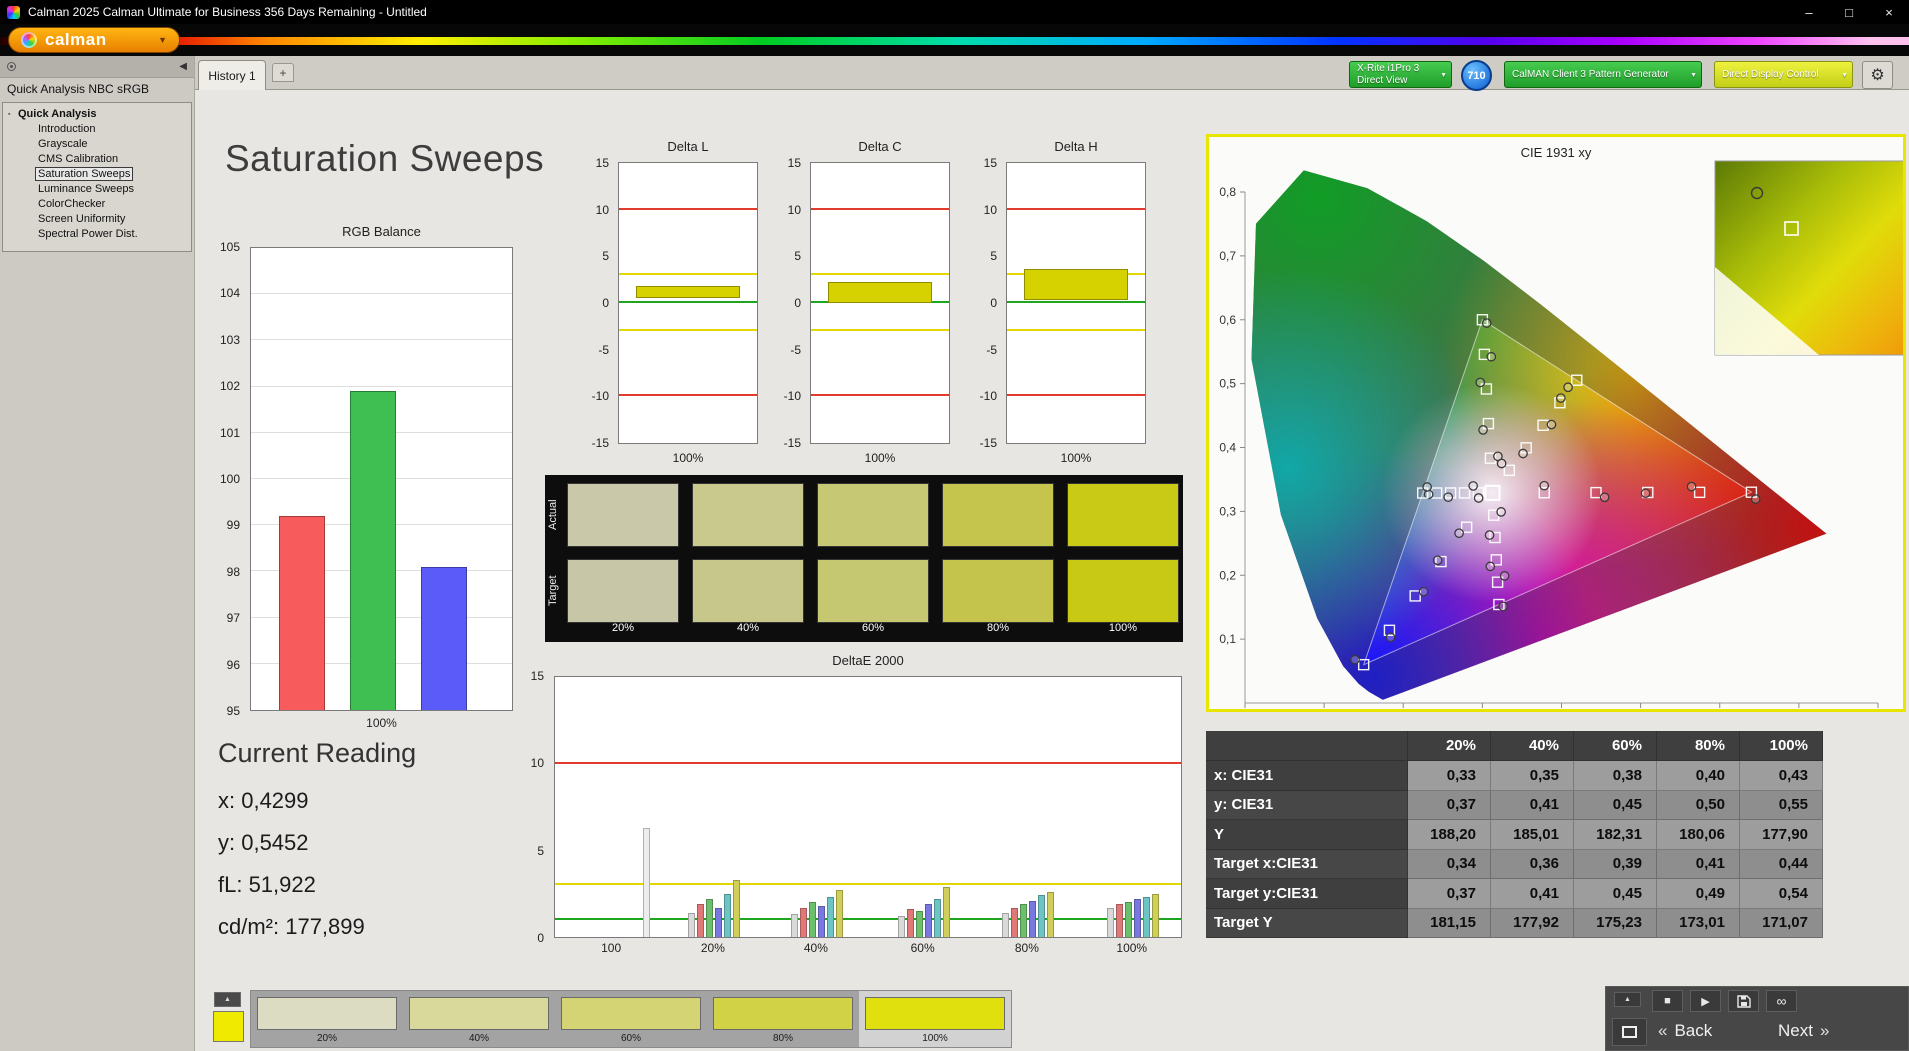  What do you see at coordinates (1667, 1001) in the screenshot?
I see `stop-button: ■` at bounding box center [1667, 1001].